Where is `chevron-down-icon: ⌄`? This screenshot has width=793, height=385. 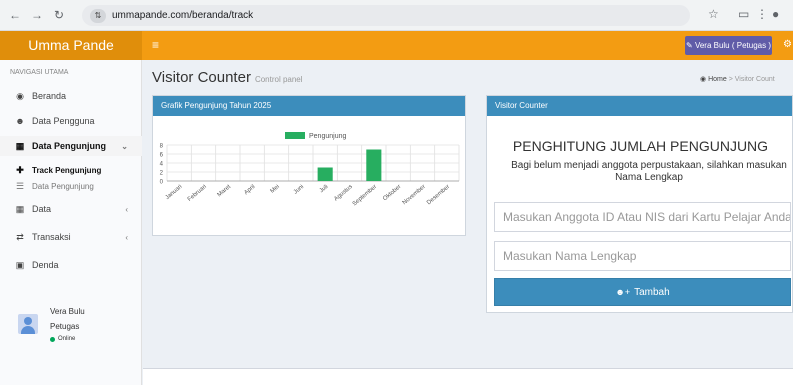 chevron-down-icon: ⌄ is located at coordinates (124, 146).